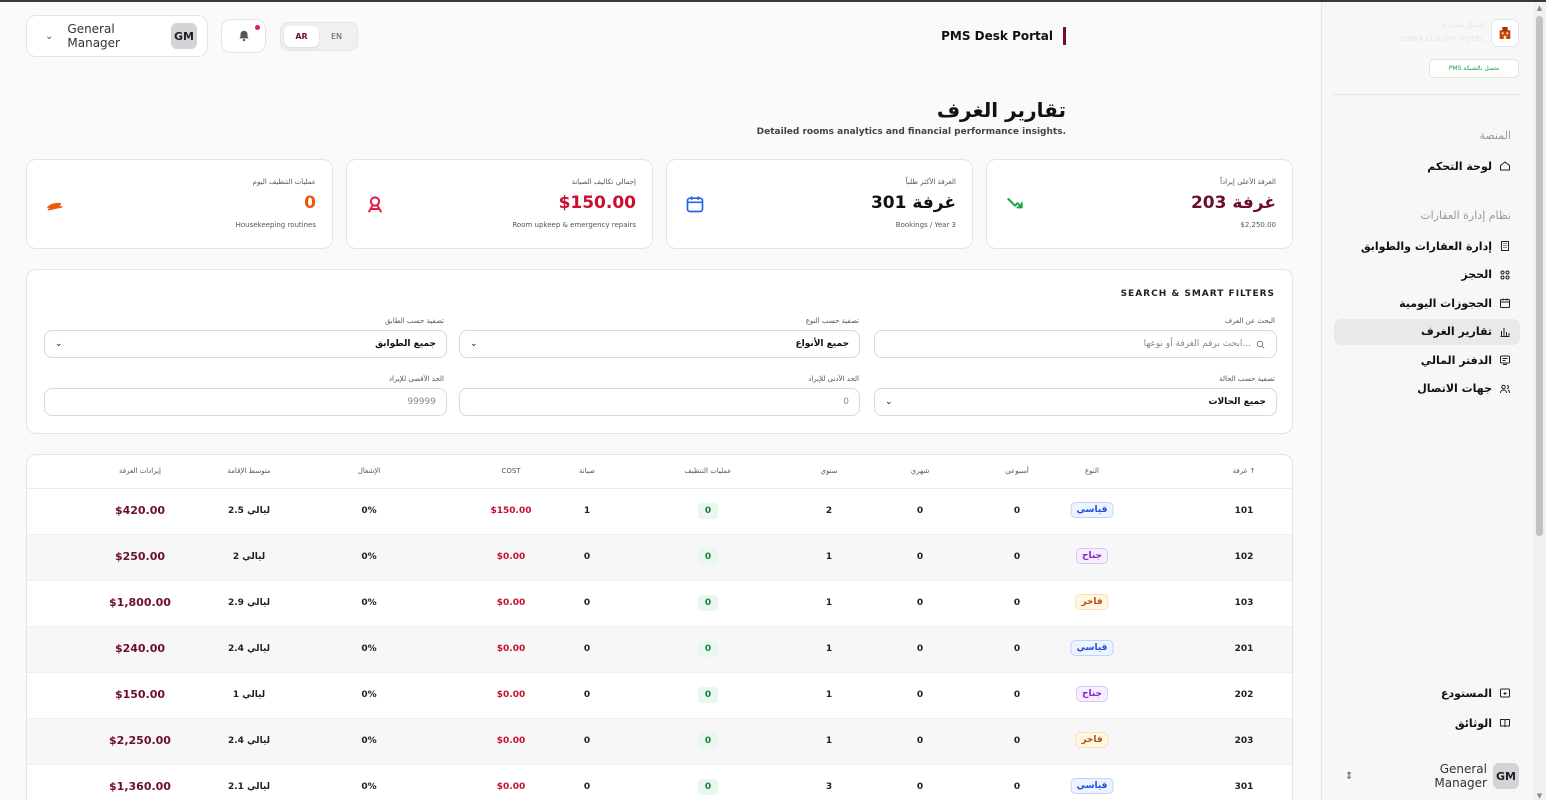  What do you see at coordinates (1427, 360) in the screenshot?
I see `sidebar-item-ledger: الدفتر المالي` at bounding box center [1427, 360].